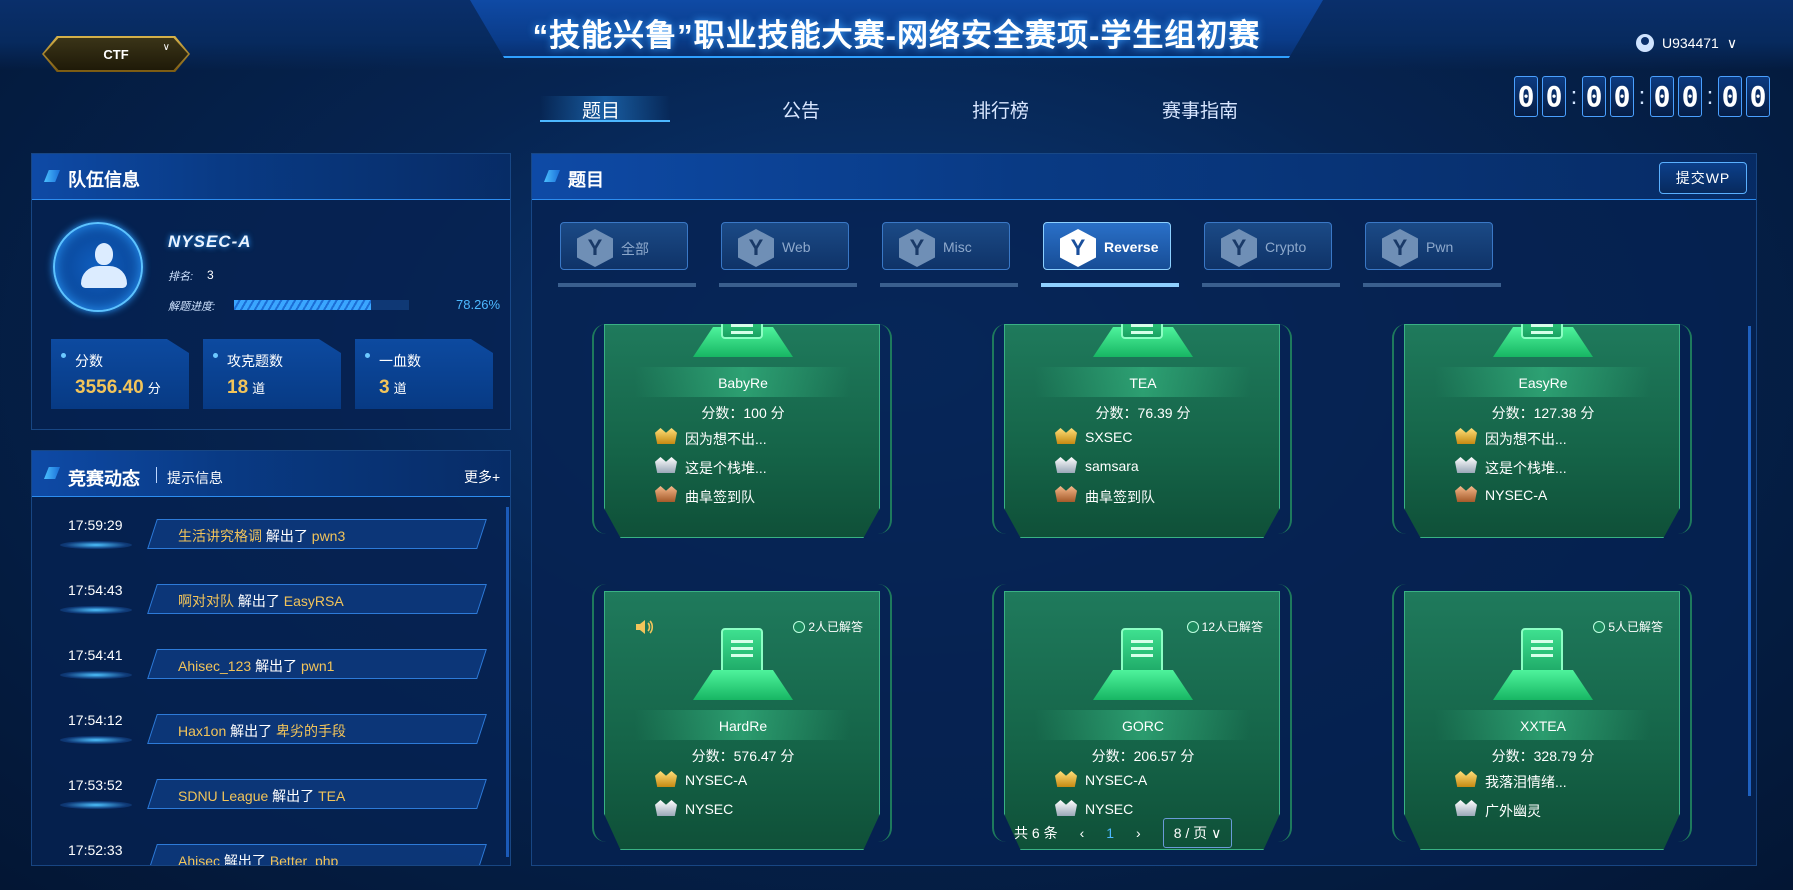  Describe the element at coordinates (1543, 383) in the screenshot. I see `challenge-name: EasyRe` at that location.